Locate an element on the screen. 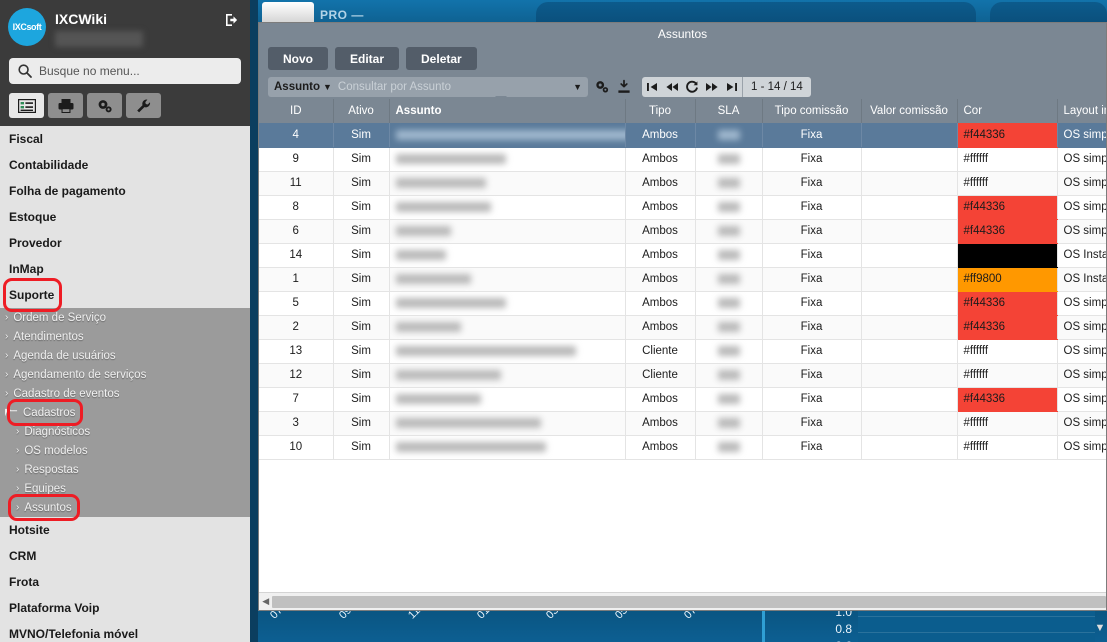 The width and height of the screenshot is (1107, 642). sidebar-item-agenda-de-usu-rios: › Agenda de usuários is located at coordinates (125, 355).